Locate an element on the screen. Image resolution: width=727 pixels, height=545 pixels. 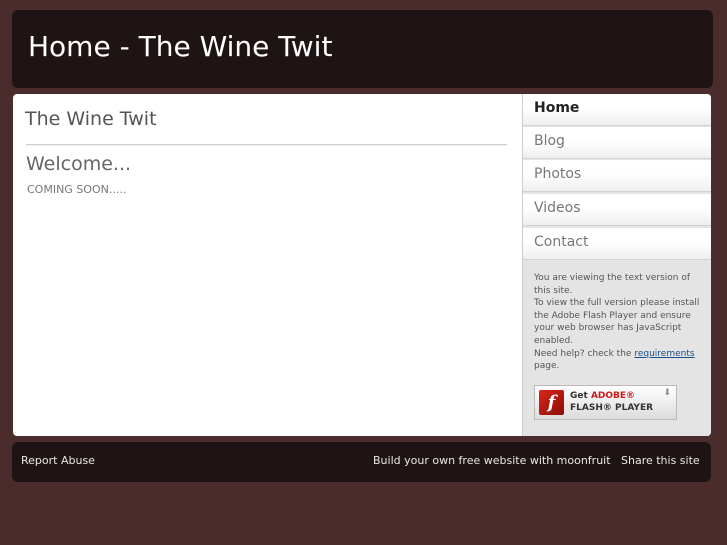
nav-item-home: Home is located at coordinates (617, 110).